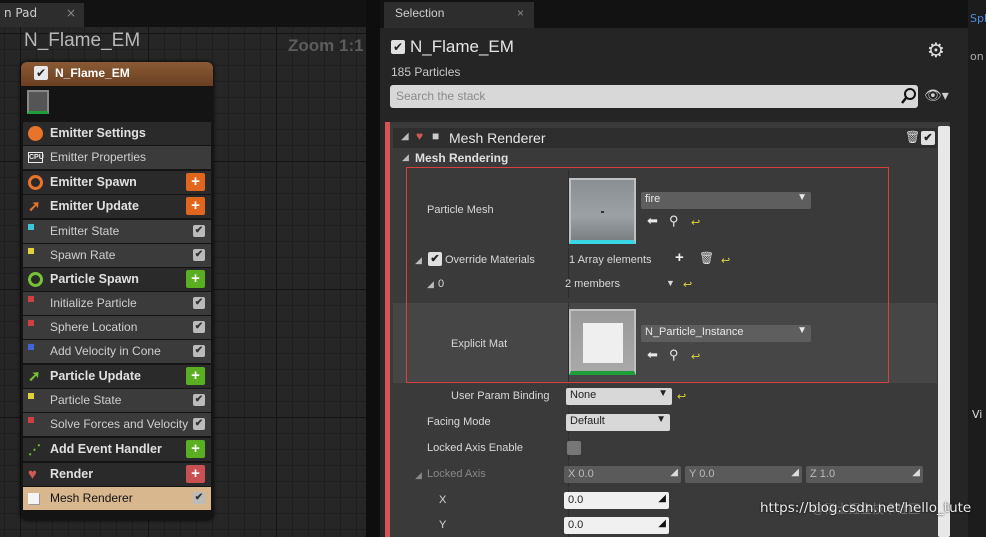  Describe the element at coordinates (936, 50) in the screenshot. I see `gear-icon: ⚙` at that location.